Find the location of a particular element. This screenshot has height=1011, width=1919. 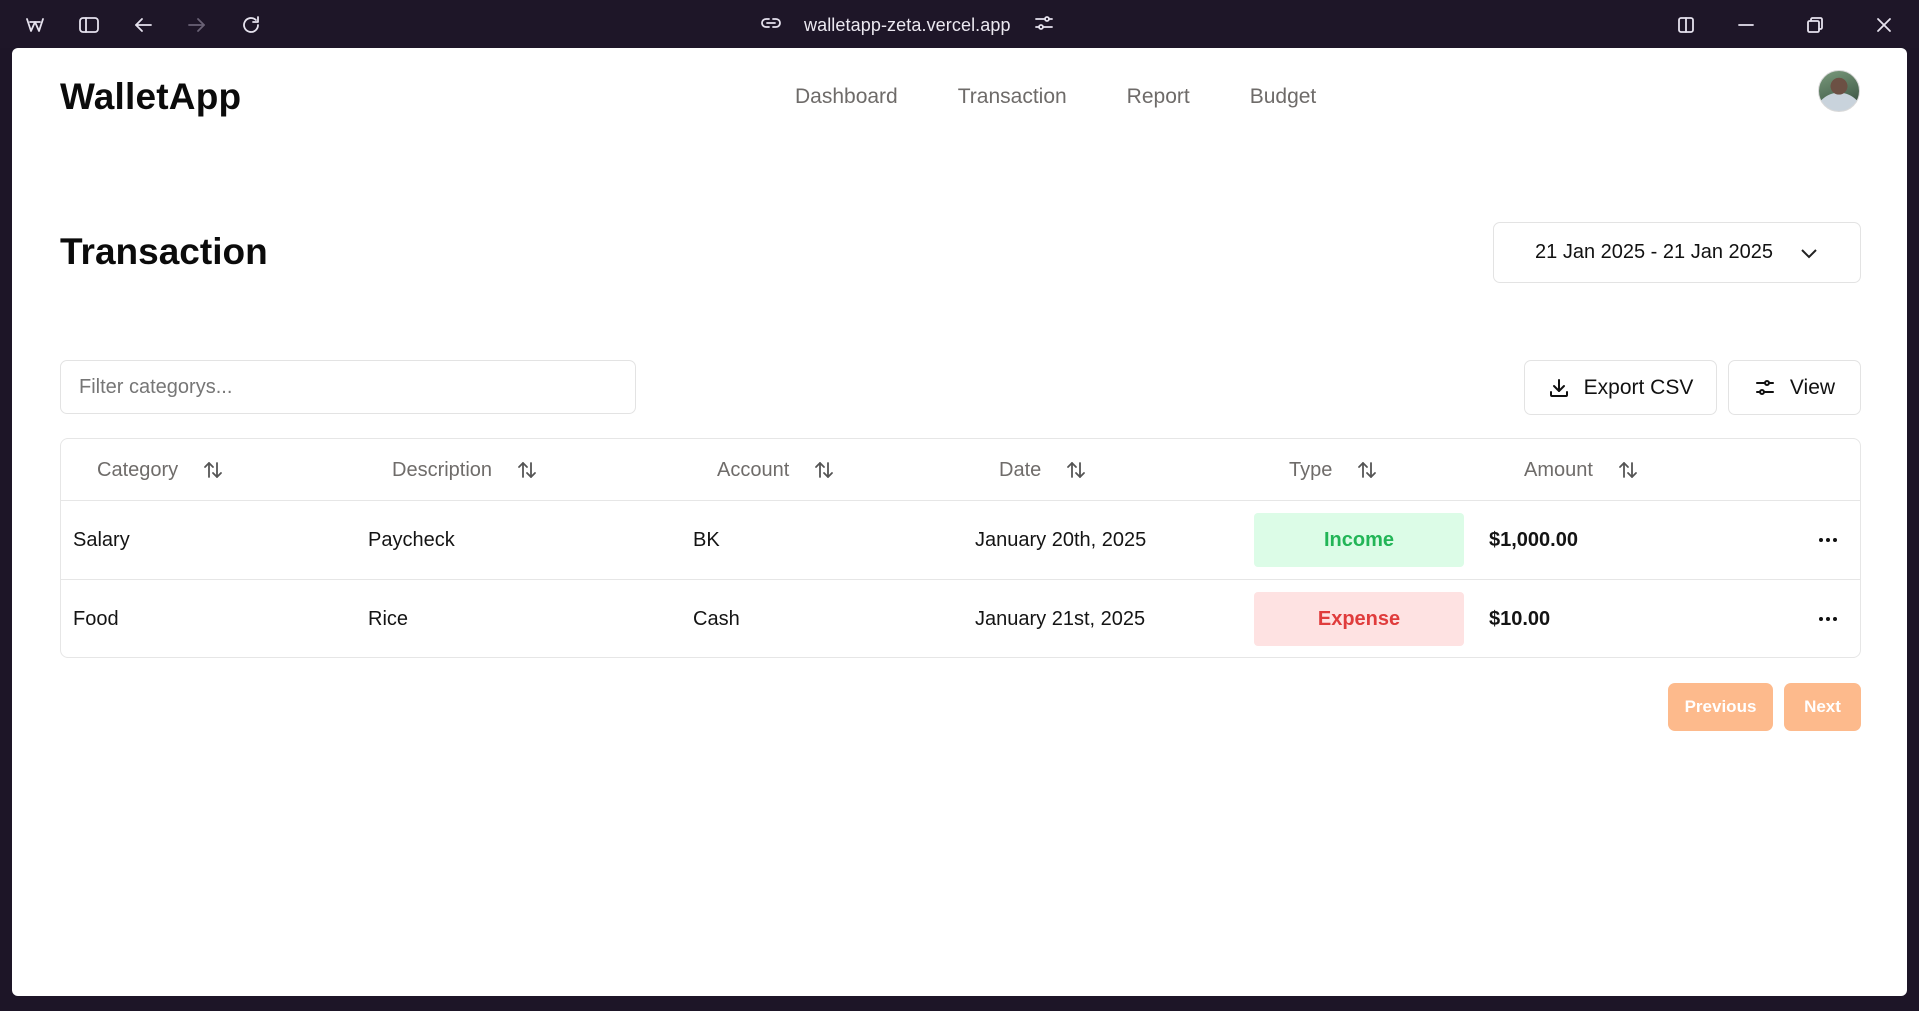

restore-icon is located at coordinates (1815, 25).